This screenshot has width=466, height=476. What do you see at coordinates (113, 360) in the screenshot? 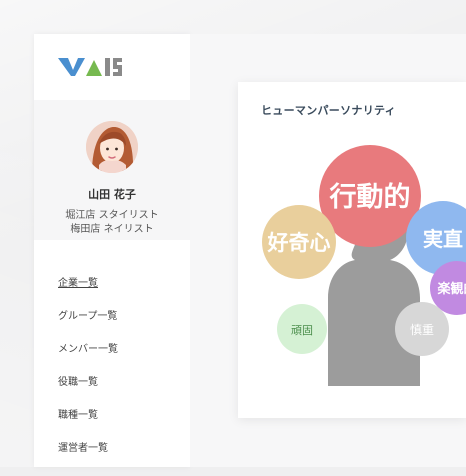
I see `sidebar-item-members: メンバー一覧` at bounding box center [113, 360].